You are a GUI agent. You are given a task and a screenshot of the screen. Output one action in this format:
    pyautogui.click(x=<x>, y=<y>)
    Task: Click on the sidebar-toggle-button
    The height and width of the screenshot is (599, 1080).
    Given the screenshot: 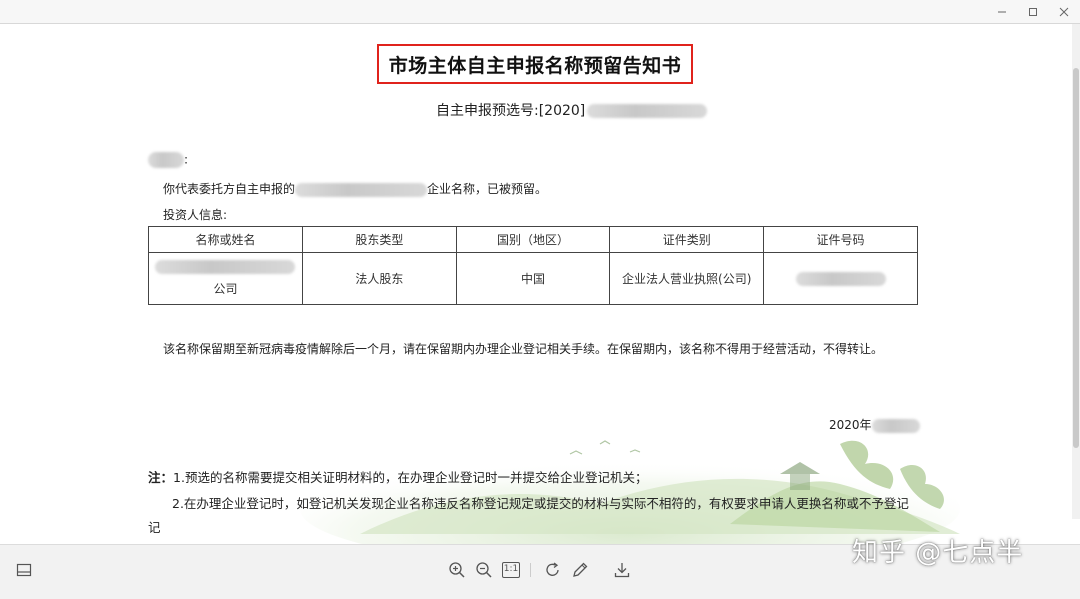 What is the action you would take?
    pyautogui.click(x=24, y=570)
    